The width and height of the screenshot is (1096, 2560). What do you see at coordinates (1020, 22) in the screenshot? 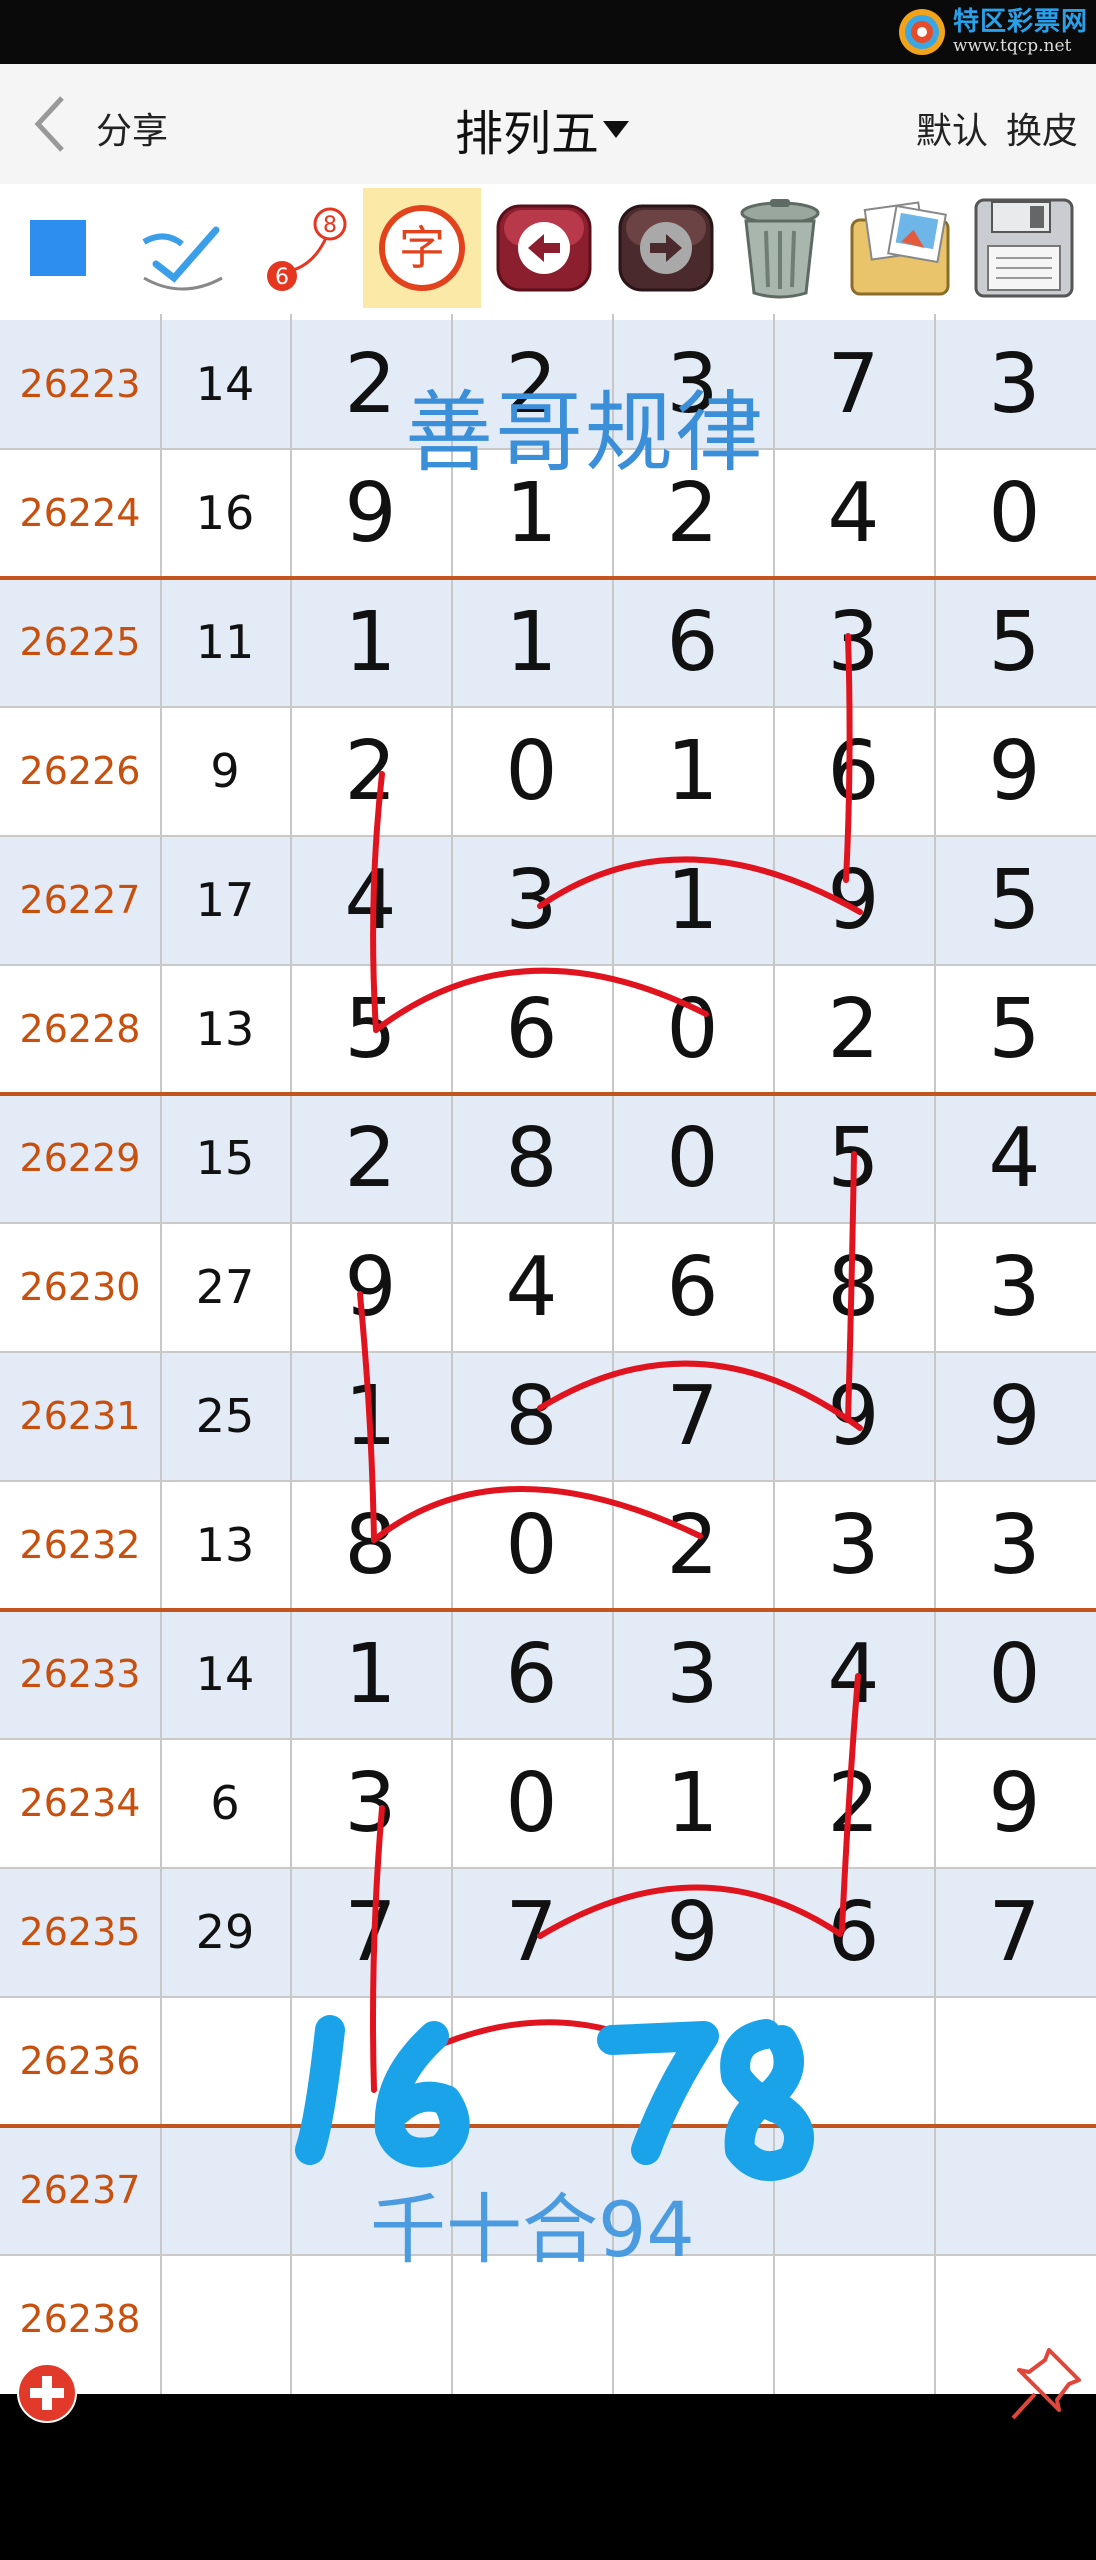
I see `watermark-name: 特区彩票网` at bounding box center [1020, 22].